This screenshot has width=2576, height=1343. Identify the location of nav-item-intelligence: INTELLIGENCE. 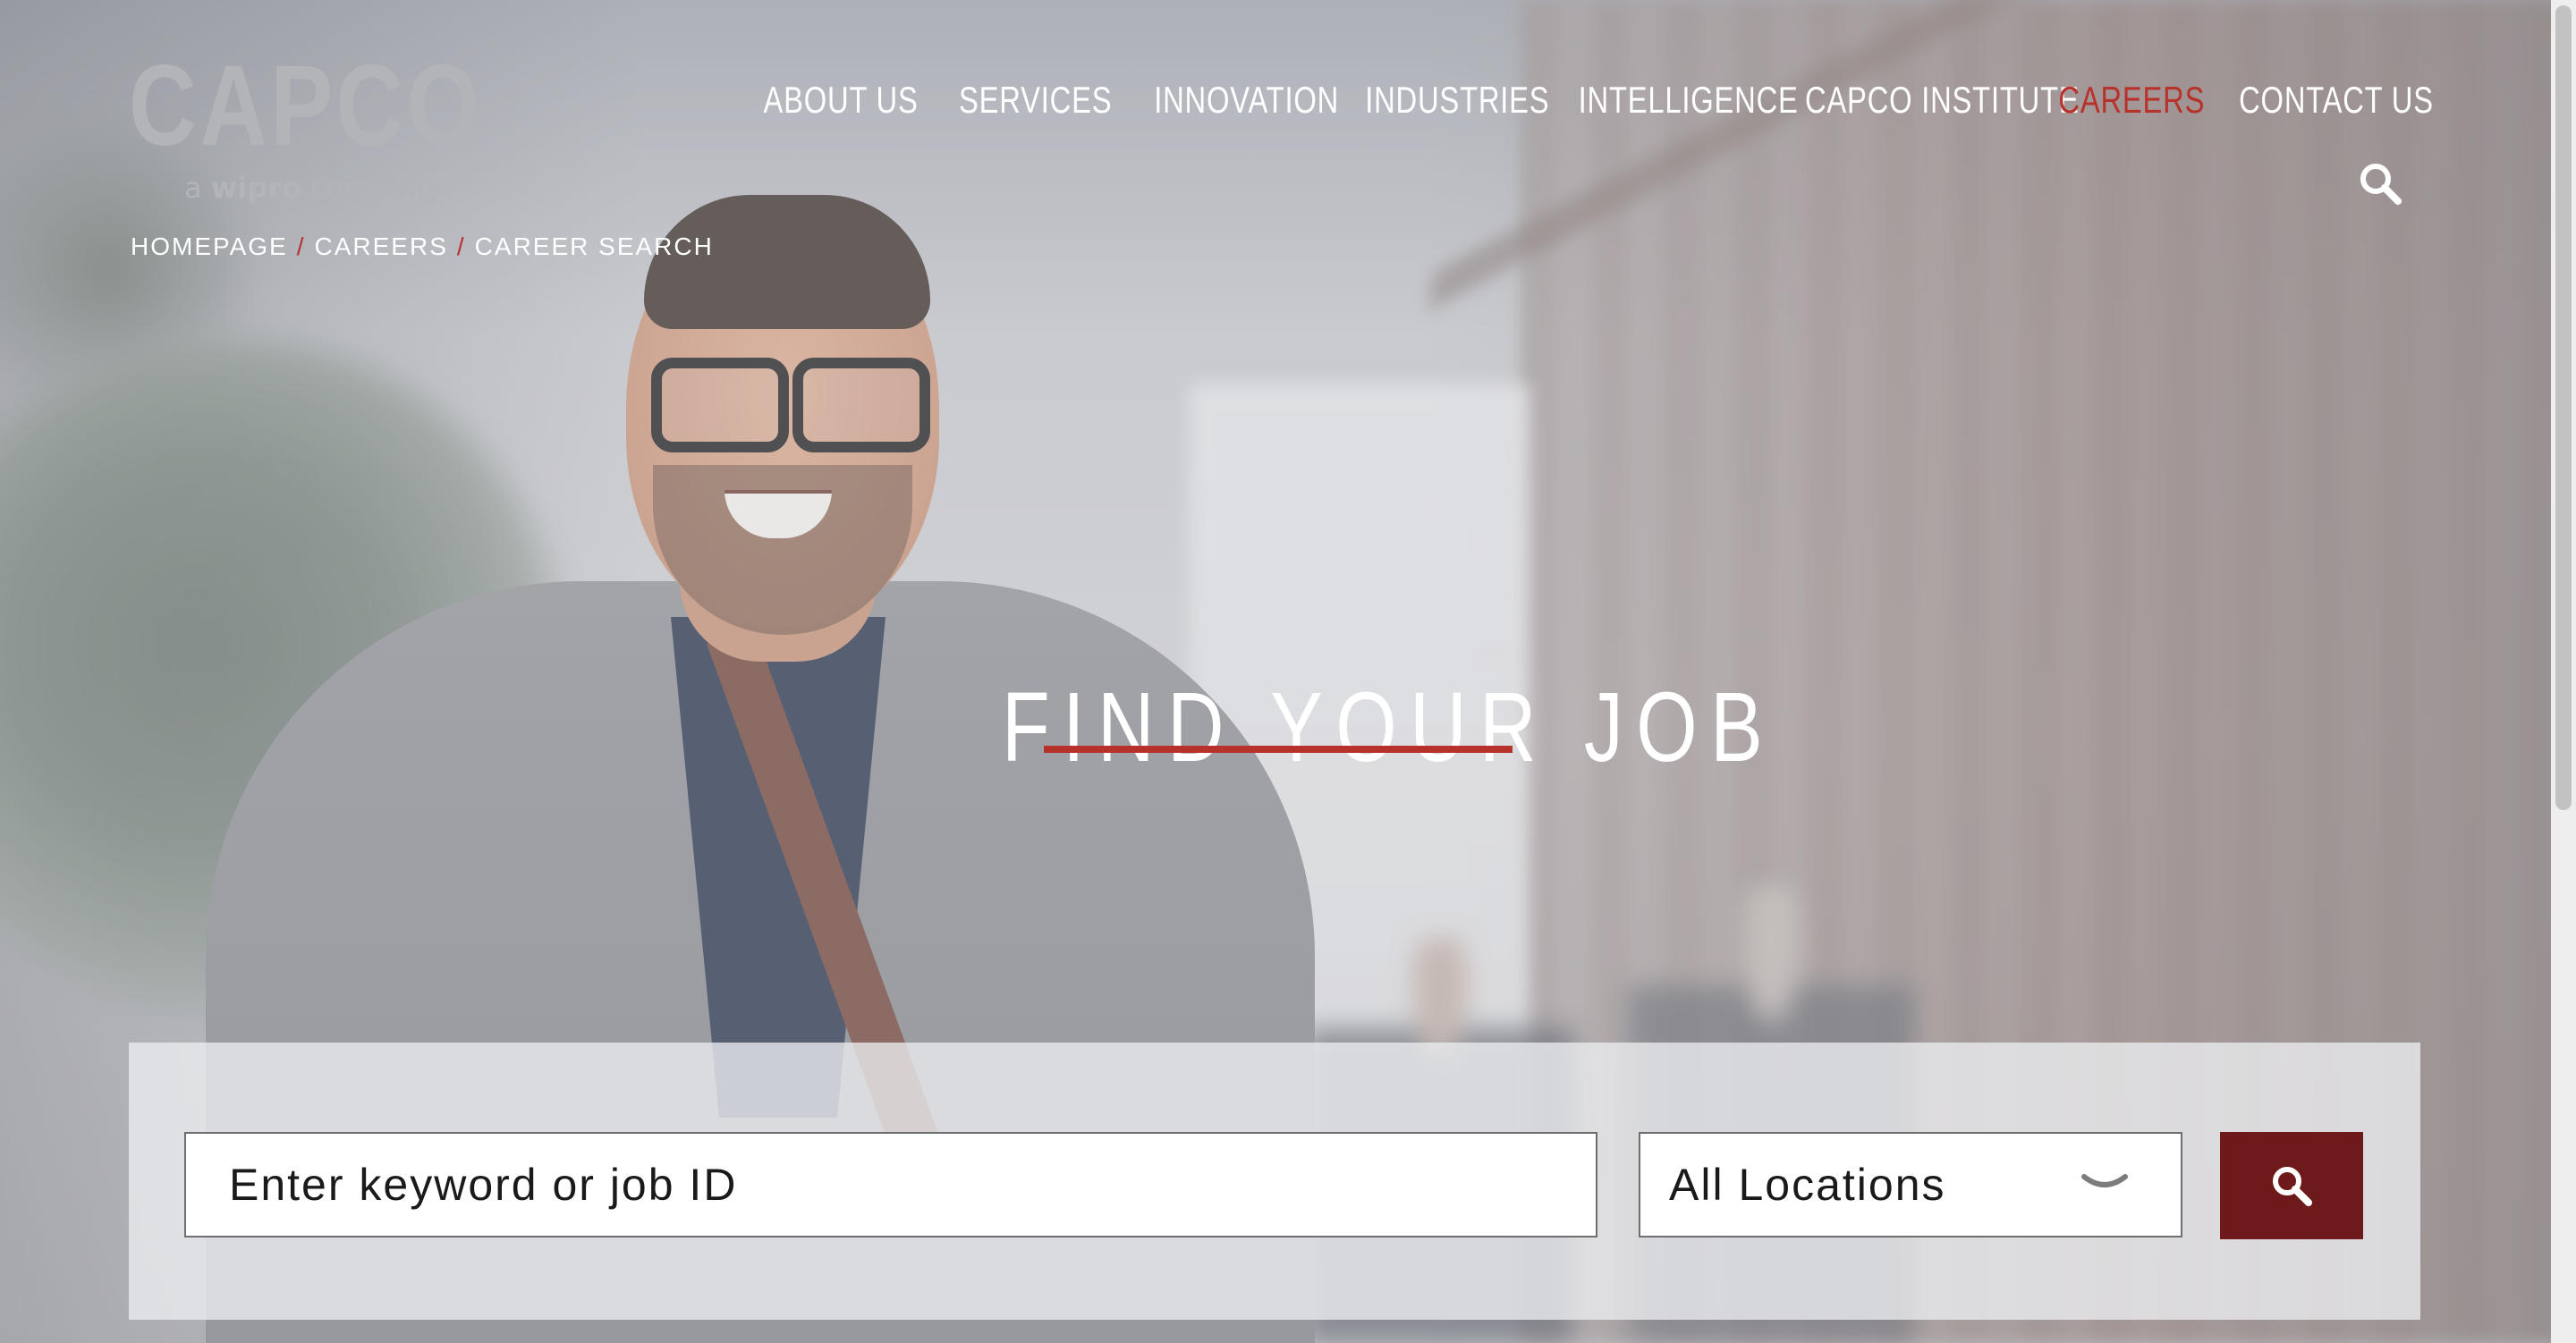
(1688, 101).